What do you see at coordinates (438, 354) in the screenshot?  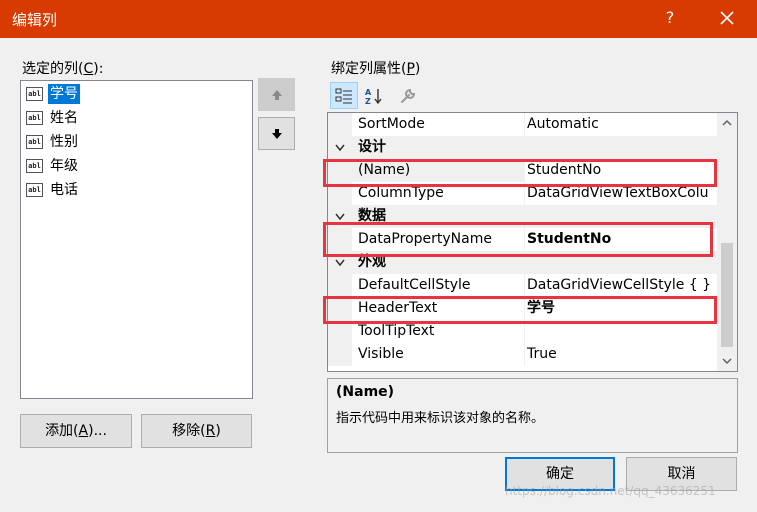 I see `property-name: Visible` at bounding box center [438, 354].